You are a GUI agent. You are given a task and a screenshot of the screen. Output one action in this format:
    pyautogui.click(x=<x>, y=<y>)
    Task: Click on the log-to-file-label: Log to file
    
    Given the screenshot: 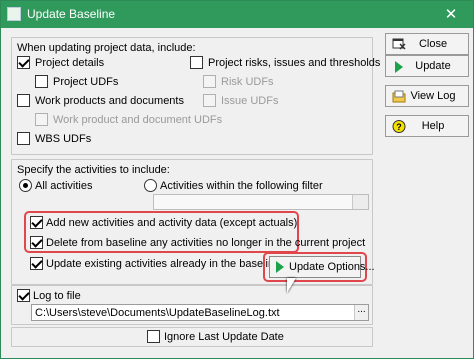 What is the action you would take?
    pyautogui.click(x=57, y=296)
    